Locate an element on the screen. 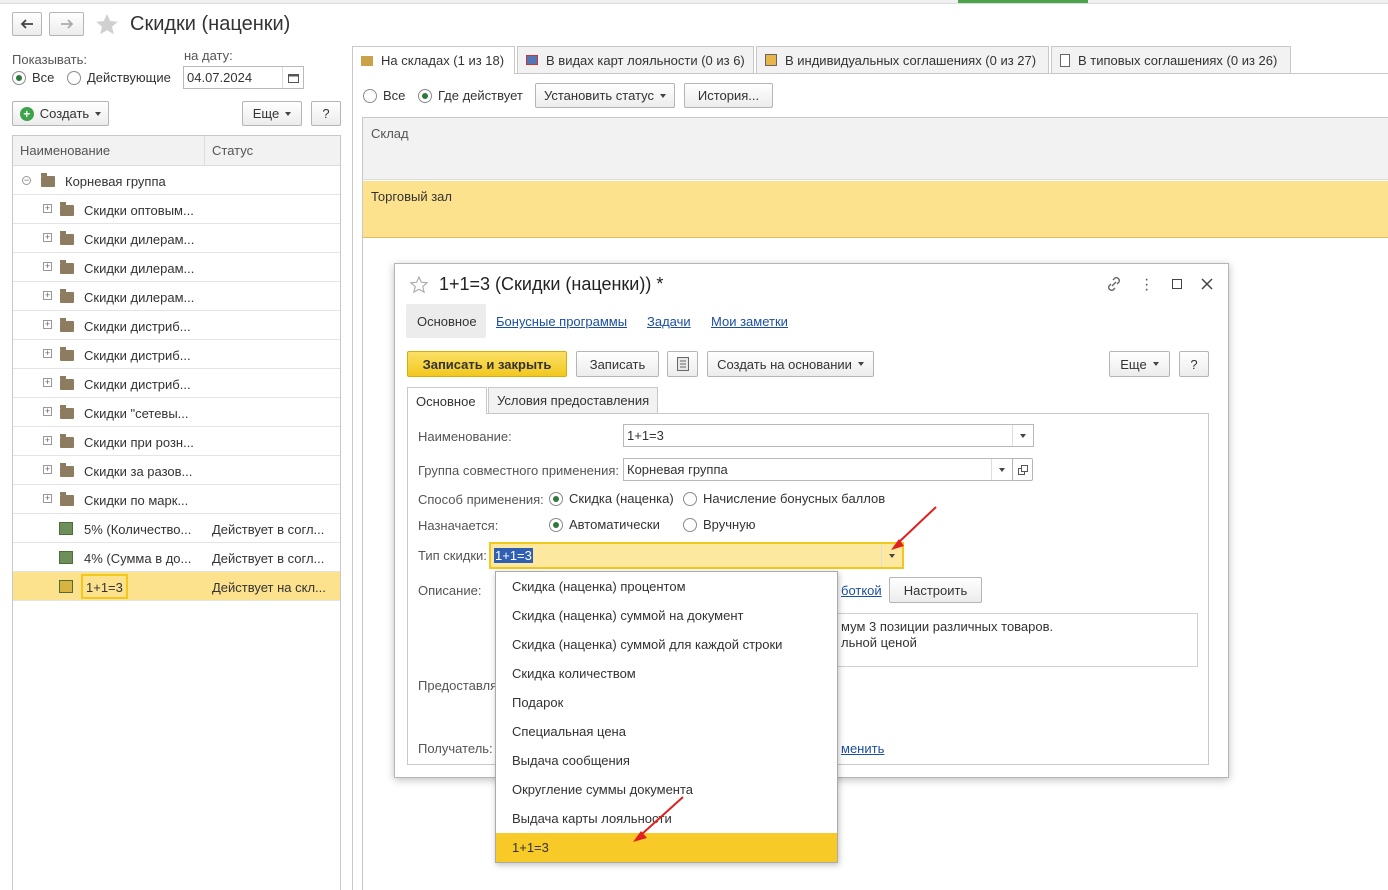  arrow-to-selected-item is located at coordinates (658, 819).